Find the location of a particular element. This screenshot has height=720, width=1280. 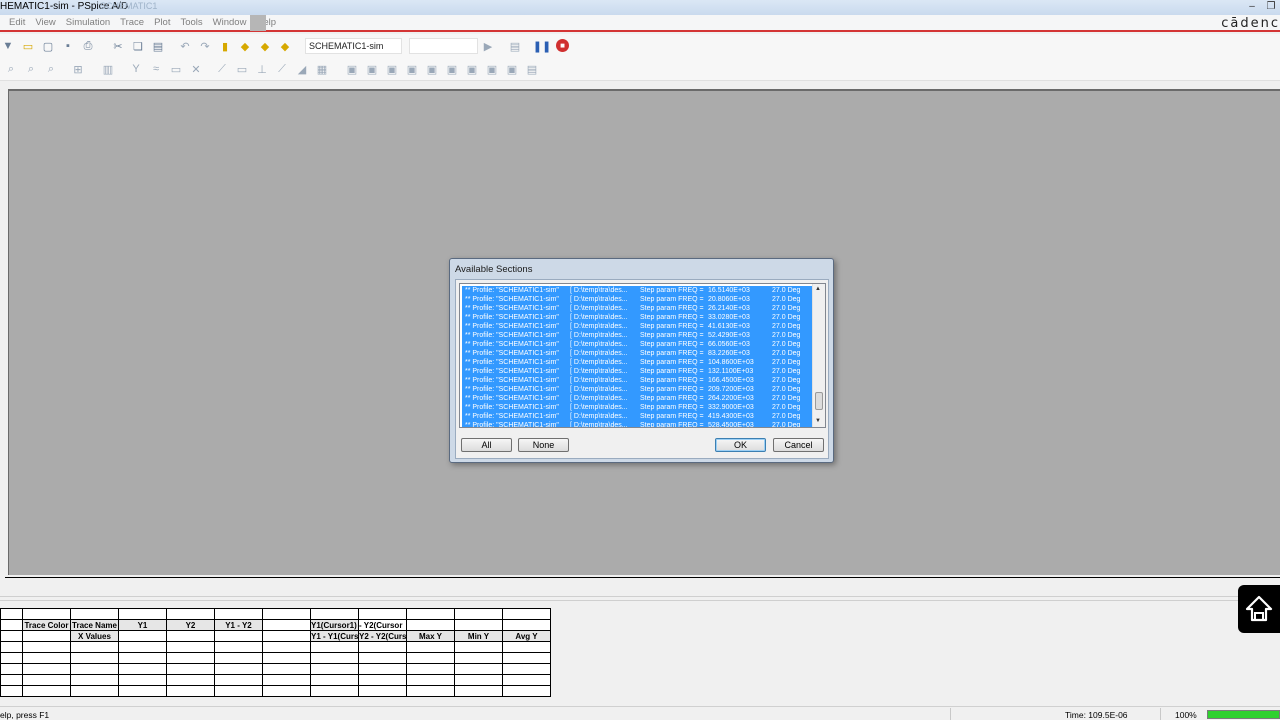

menu-item-window: Window is located at coordinates (230, 22).